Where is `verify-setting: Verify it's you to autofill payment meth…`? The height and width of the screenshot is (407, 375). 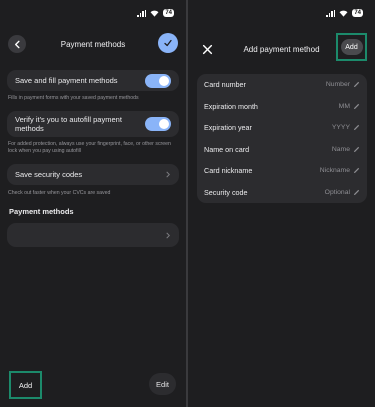 verify-setting: Verify it's you to autofill payment meth… is located at coordinates (93, 124).